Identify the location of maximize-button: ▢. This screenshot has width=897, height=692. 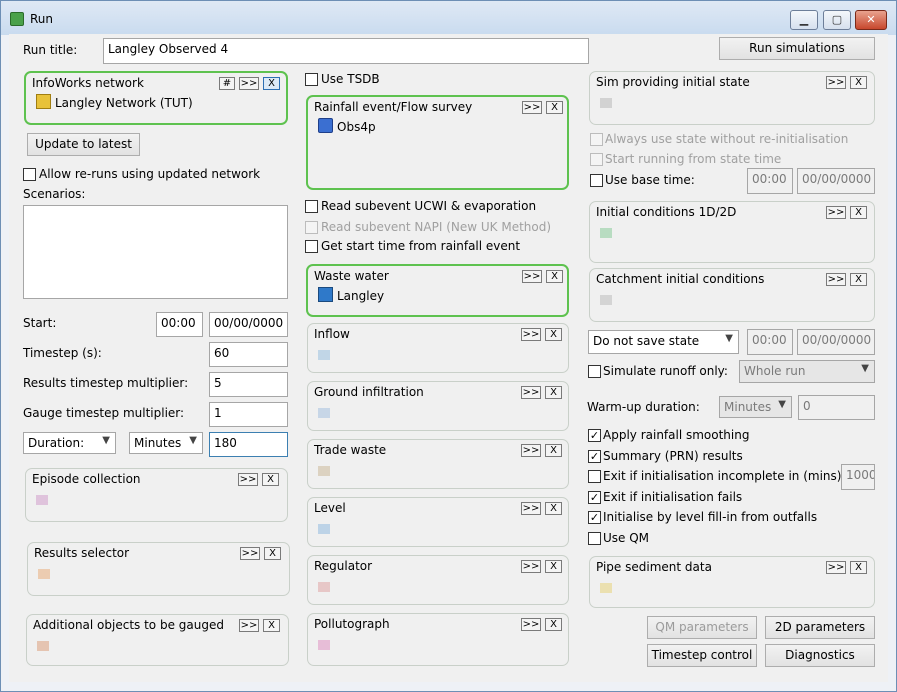
(837, 20).